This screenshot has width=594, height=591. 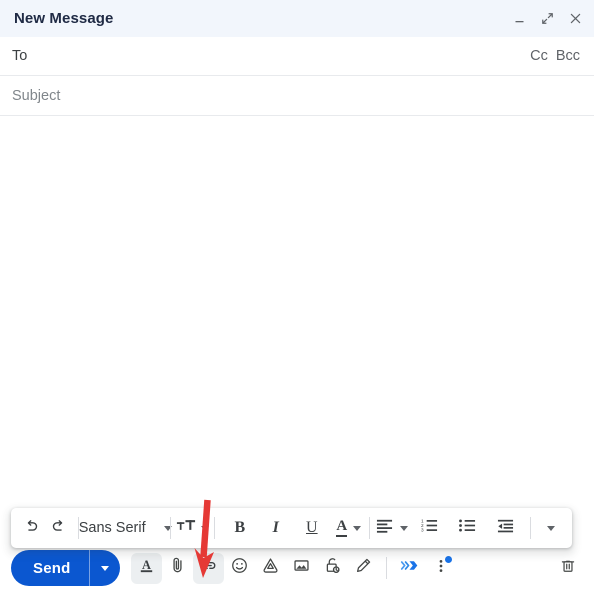 What do you see at coordinates (271, 56) in the screenshot?
I see `to-input: To` at bounding box center [271, 56].